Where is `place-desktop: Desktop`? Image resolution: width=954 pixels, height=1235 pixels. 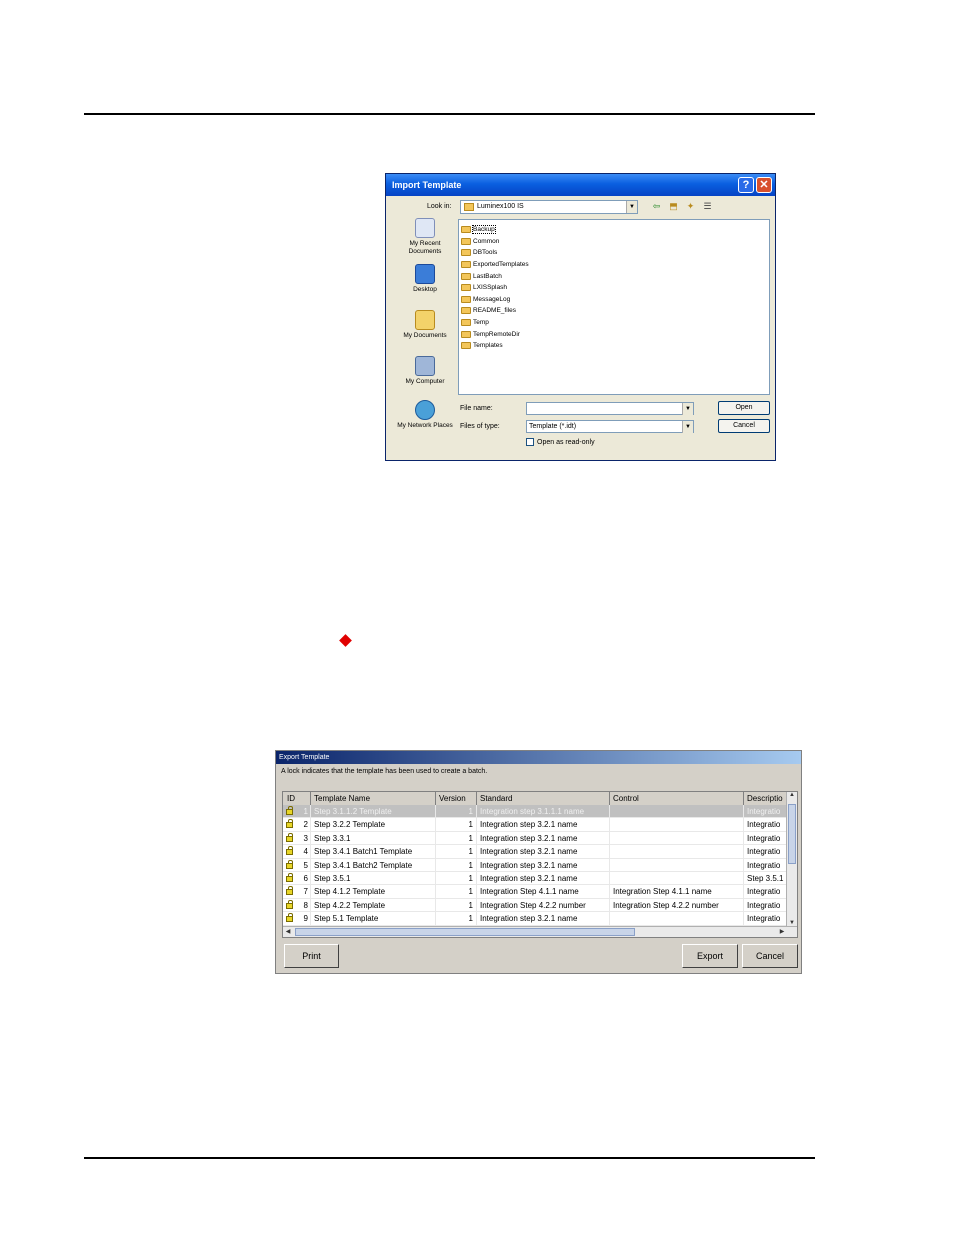 place-desktop: Desktop is located at coordinates (425, 279).